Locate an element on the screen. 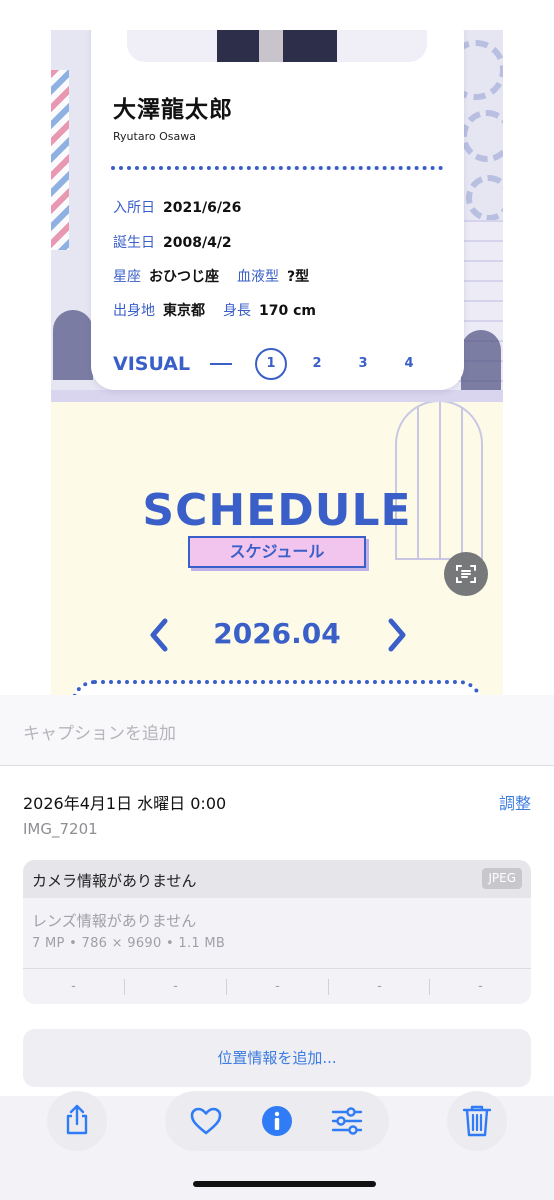 This screenshot has height=1200, width=554. join-date-label: 入所日 is located at coordinates (134, 208).